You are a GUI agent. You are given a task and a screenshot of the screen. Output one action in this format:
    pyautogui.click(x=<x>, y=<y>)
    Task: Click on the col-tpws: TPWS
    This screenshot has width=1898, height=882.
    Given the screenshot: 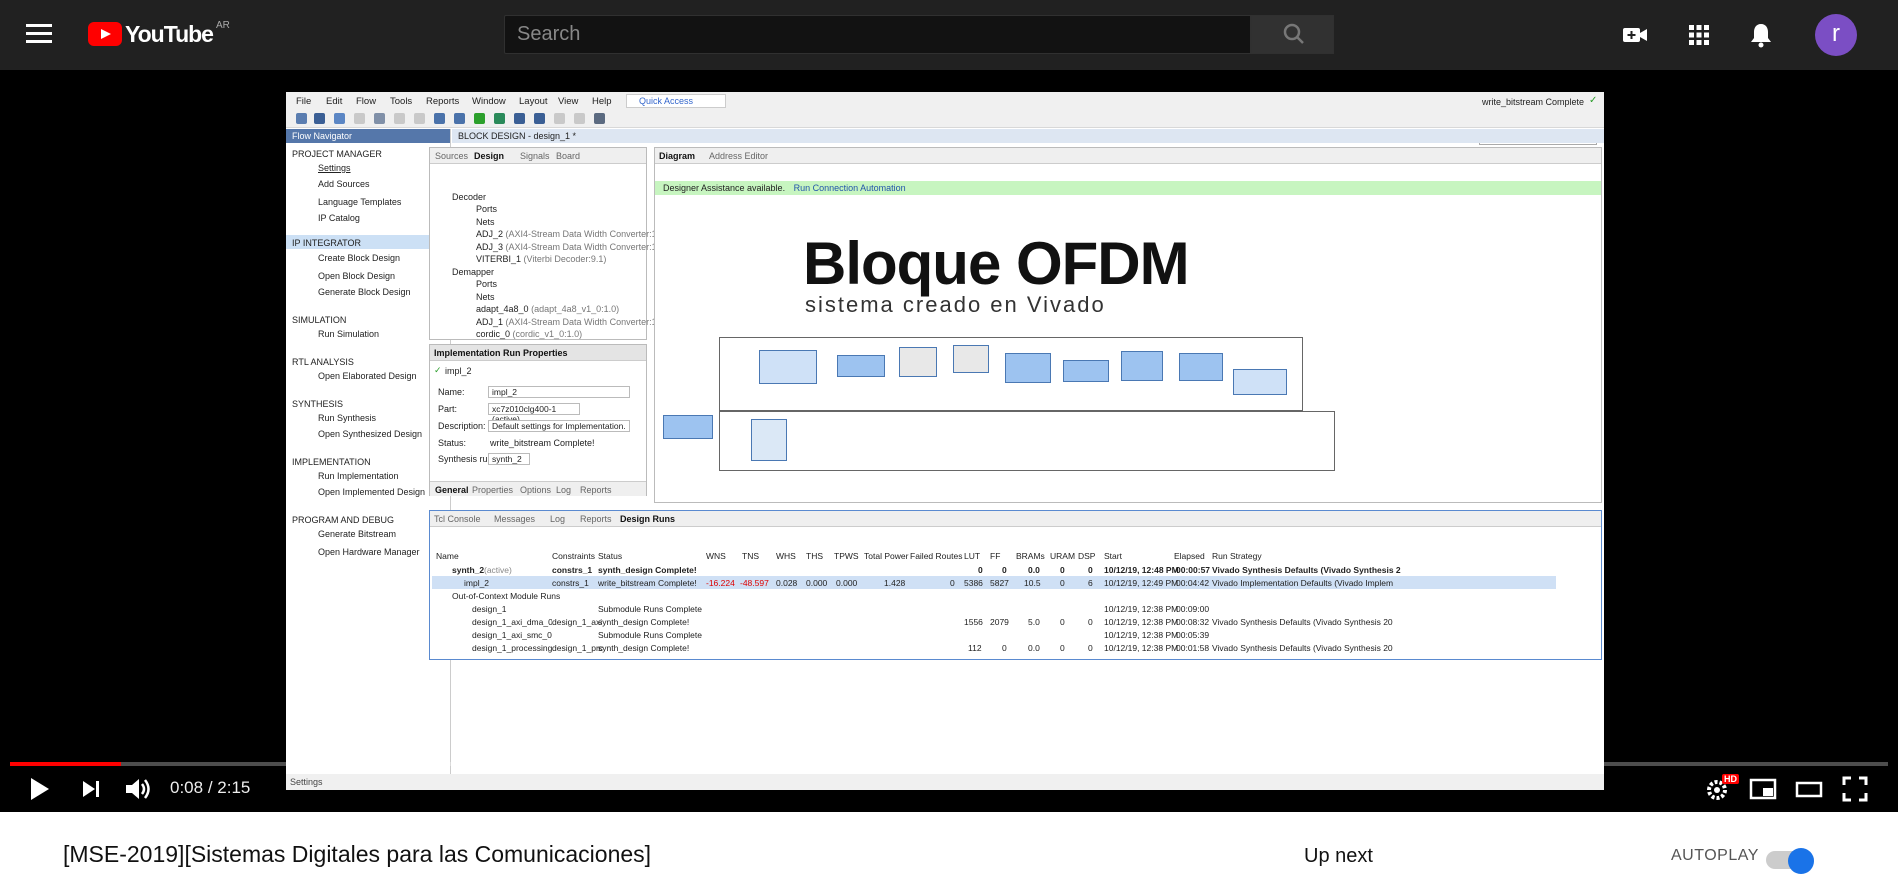 What is the action you would take?
    pyautogui.click(x=846, y=556)
    